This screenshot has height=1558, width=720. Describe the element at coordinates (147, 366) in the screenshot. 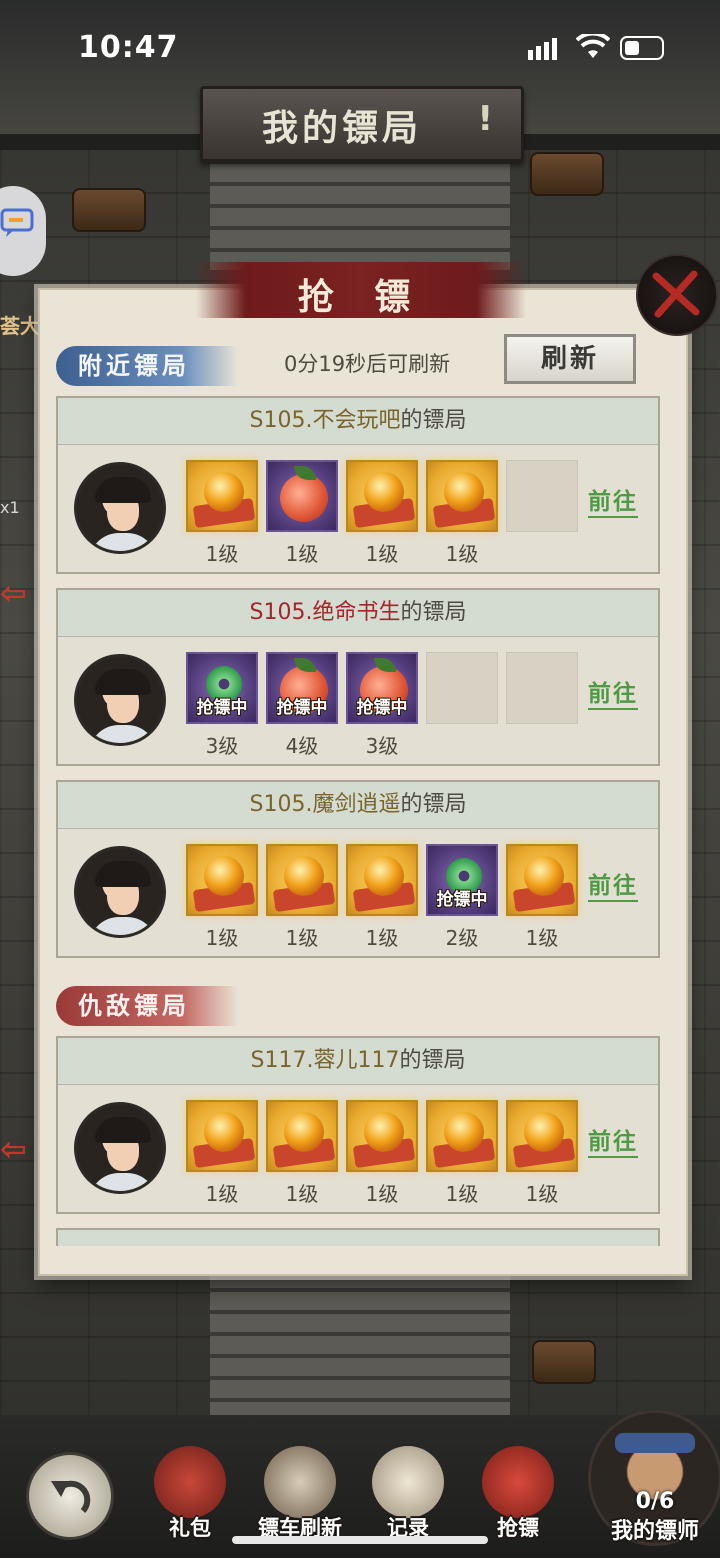

I see `nearby-bureaus-tag: 附近镖局` at that location.